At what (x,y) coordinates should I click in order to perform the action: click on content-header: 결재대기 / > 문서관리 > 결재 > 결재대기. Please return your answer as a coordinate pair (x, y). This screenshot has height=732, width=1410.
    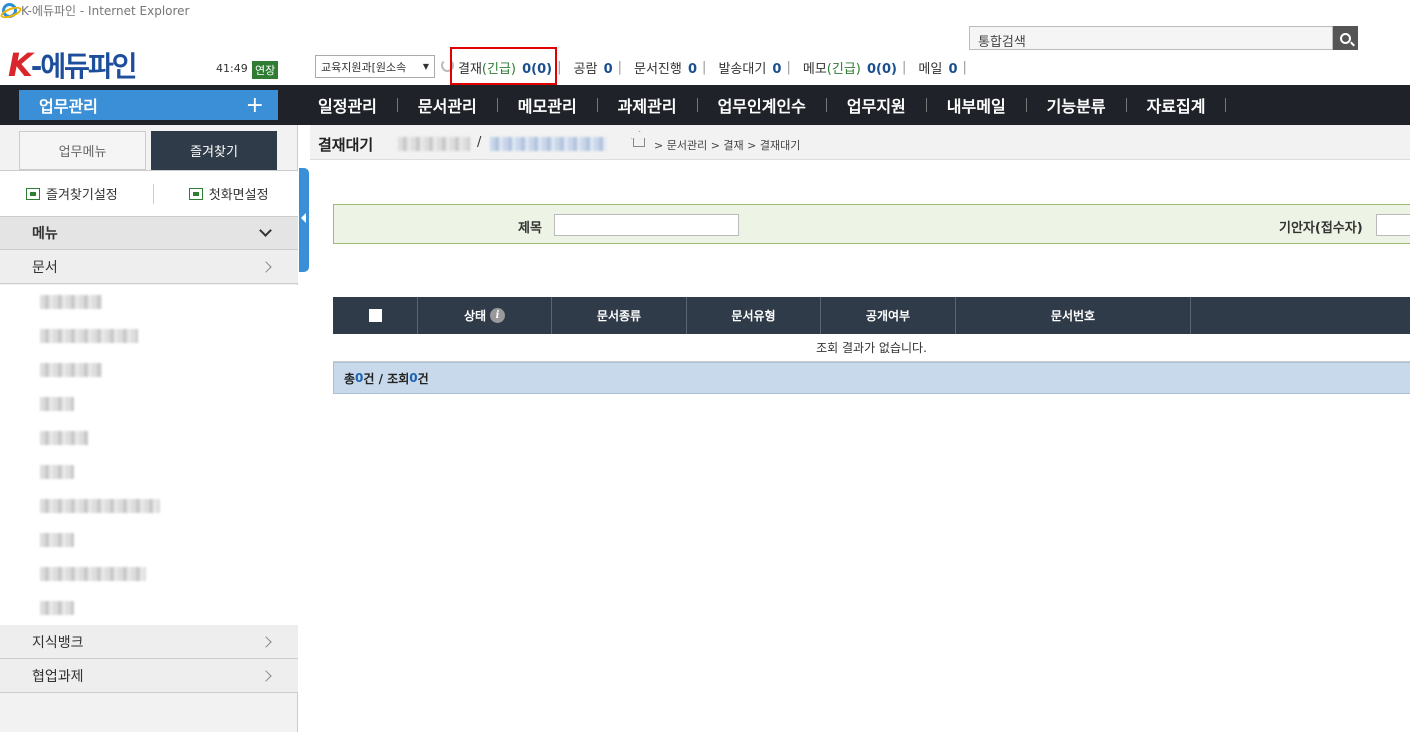
    Looking at the image, I should click on (860, 142).